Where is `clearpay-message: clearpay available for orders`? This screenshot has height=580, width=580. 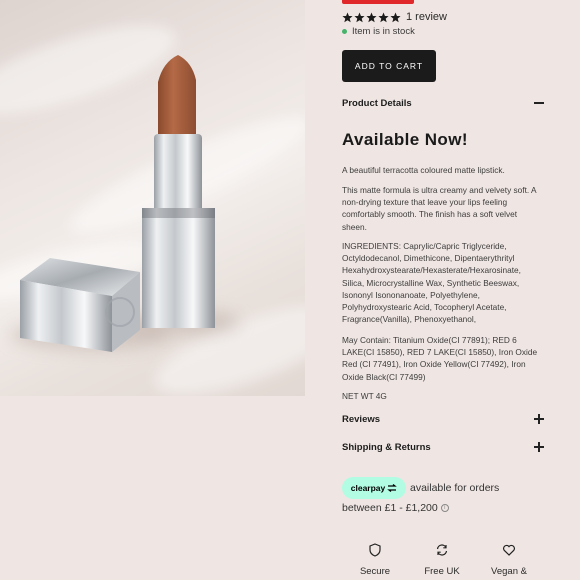 clearpay-message: clearpay available for orders is located at coordinates (420, 488).